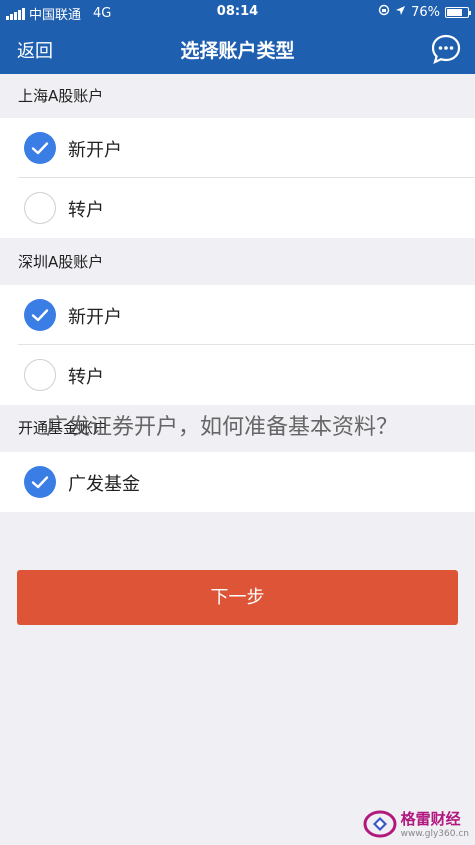  What do you see at coordinates (425, 12) in the screenshot?
I see `battery-percent: 76%` at bounding box center [425, 12].